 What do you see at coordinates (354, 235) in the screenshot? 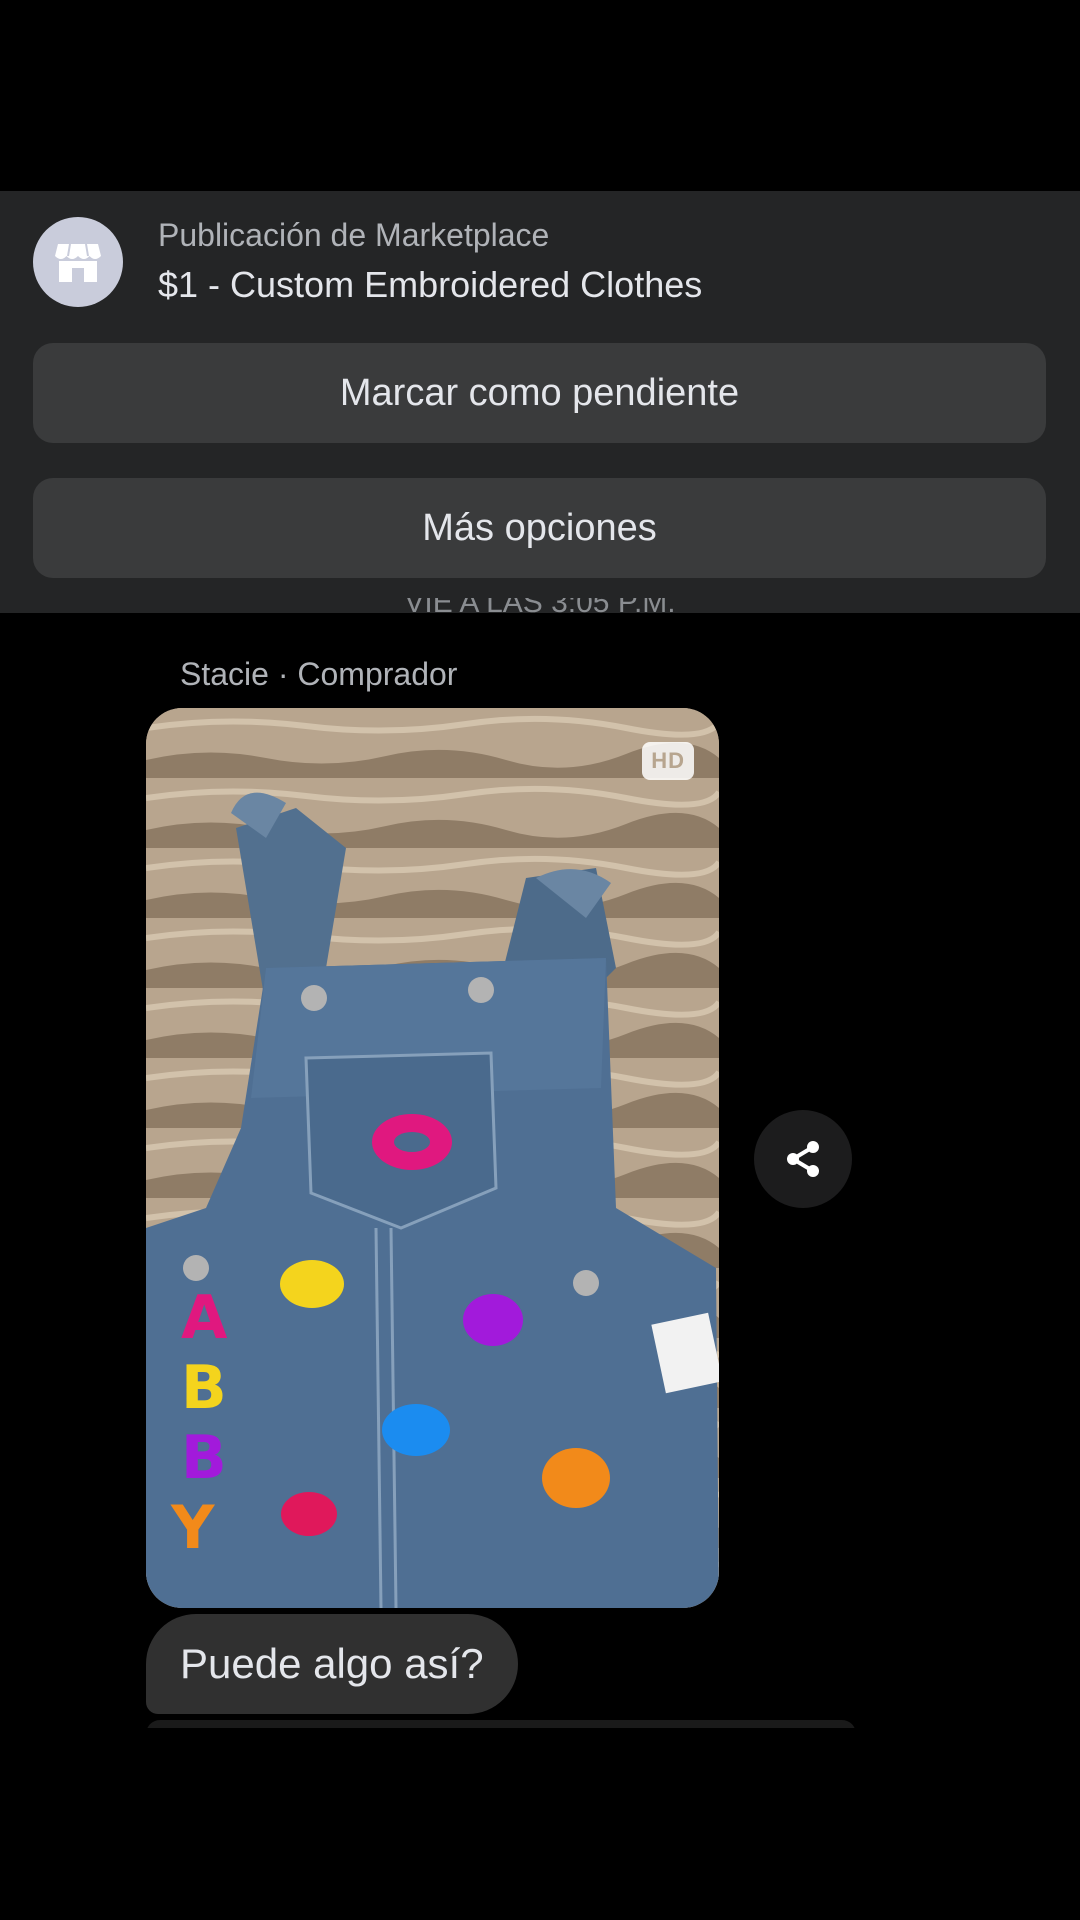
I see `listing-subtitle: Publicación de Marketplace` at bounding box center [354, 235].